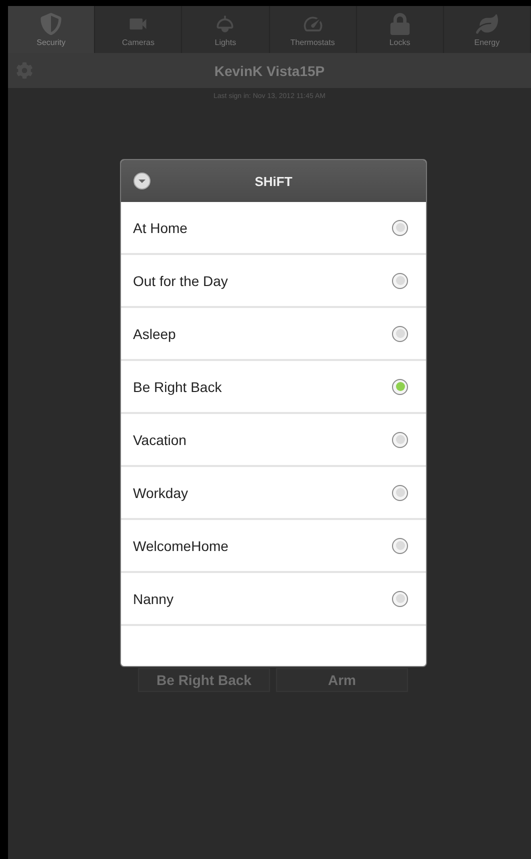 The height and width of the screenshot is (859, 531). I want to click on option-label: Nanny, so click(153, 598).